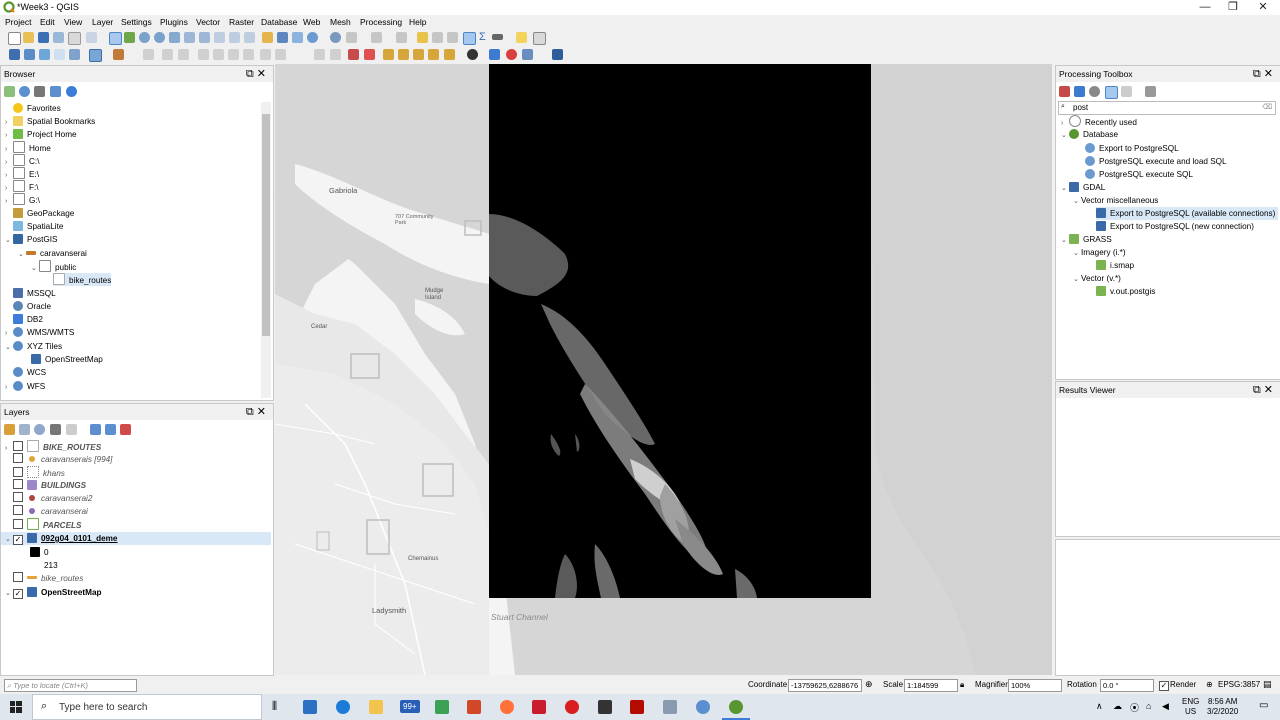 Image resolution: width=1280 pixels, height=720 pixels. I want to click on toolbox-search-box: ⌕ post ⌫, so click(1167, 108).